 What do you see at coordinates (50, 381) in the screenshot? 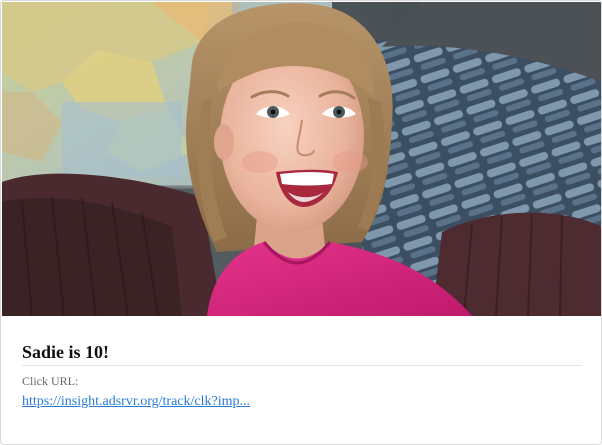
I see `click-url-label: Click URL:` at bounding box center [50, 381].